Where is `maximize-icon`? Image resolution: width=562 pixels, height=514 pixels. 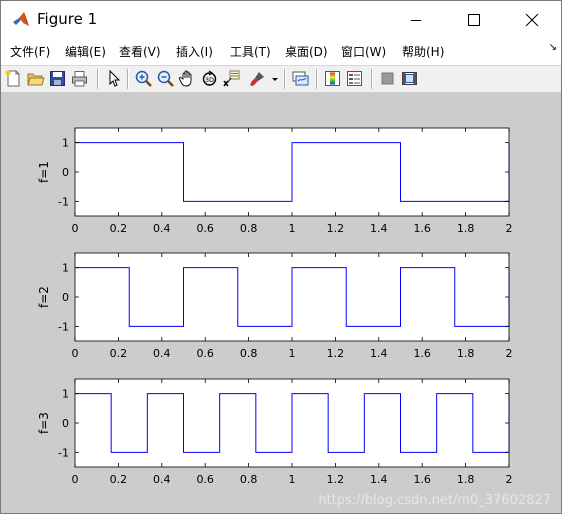 maximize-icon is located at coordinates (474, 20).